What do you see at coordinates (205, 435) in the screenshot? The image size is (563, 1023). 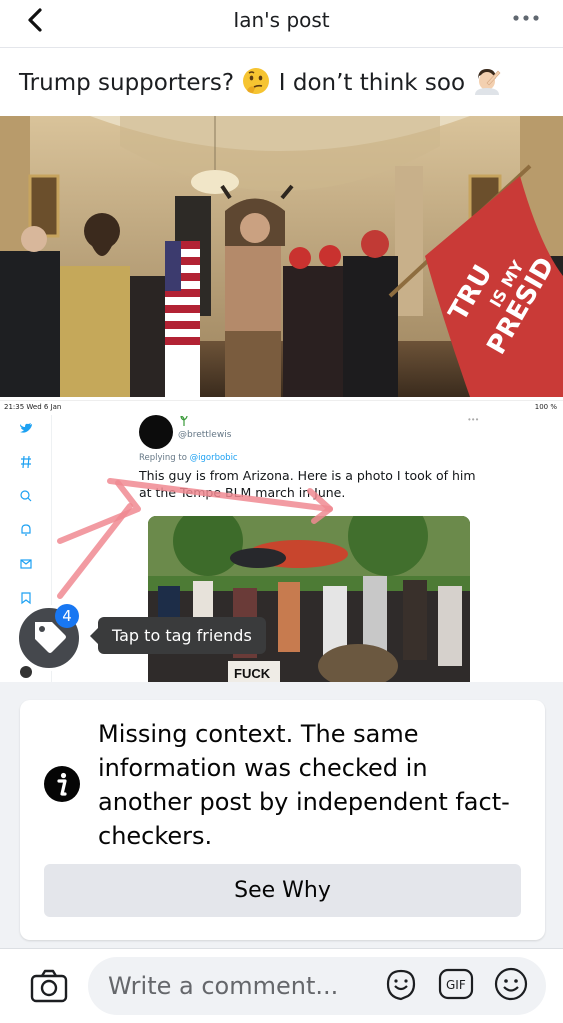 I see `tweet-handle: @brettlewis` at bounding box center [205, 435].